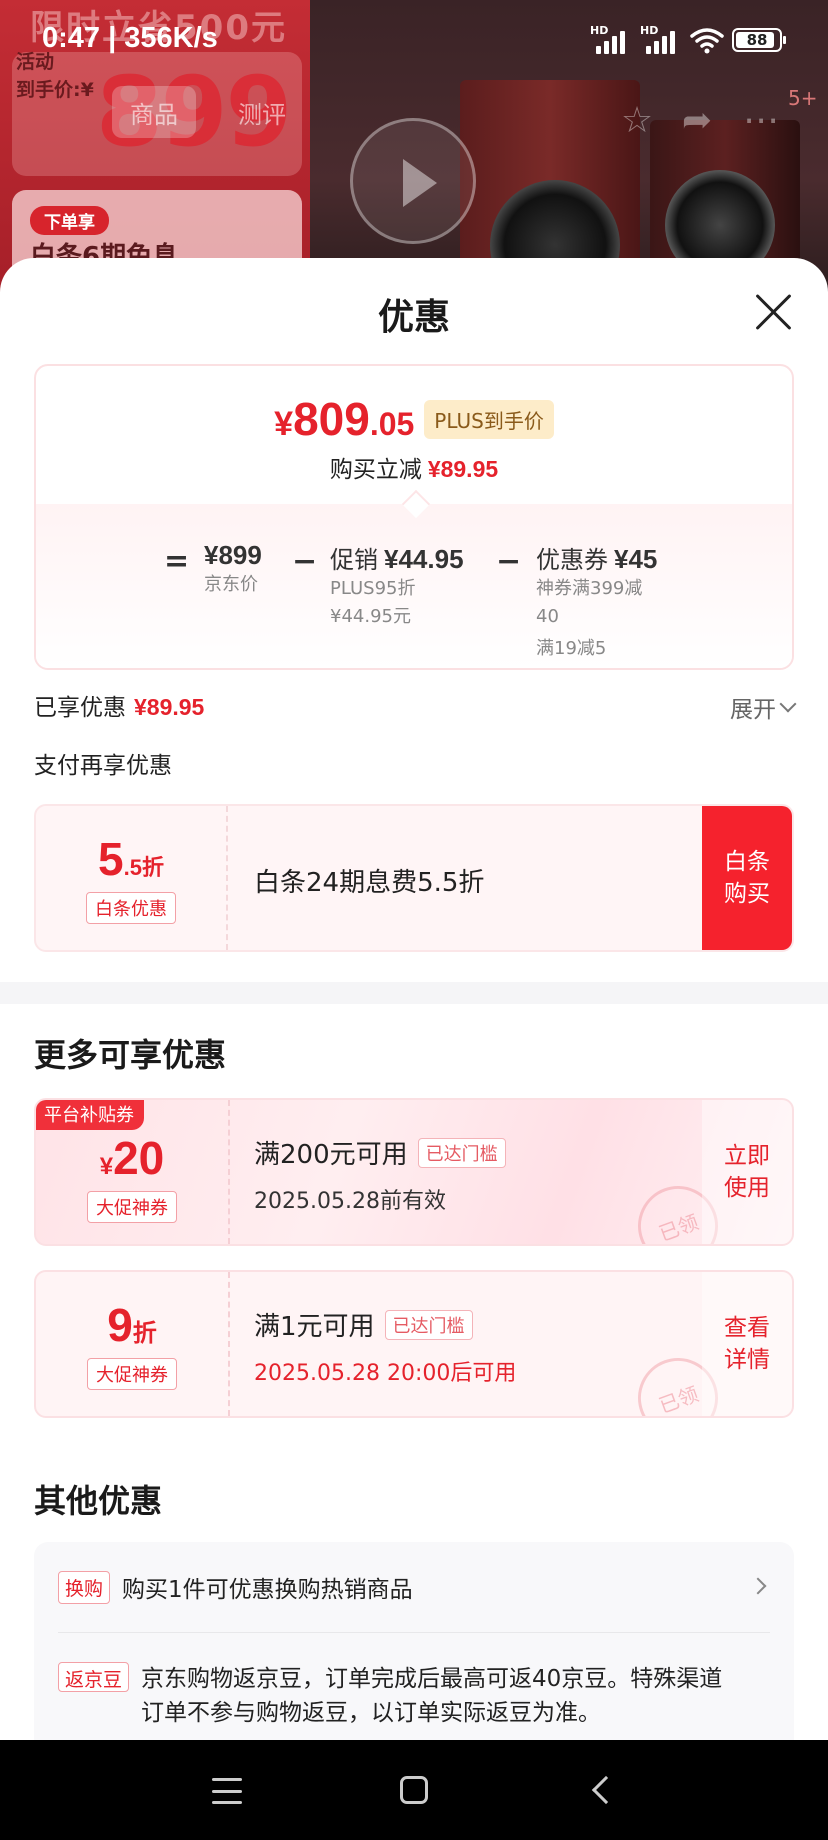 The width and height of the screenshot is (828, 1840). Describe the element at coordinates (397, 585) in the screenshot. I see `promotion-discount: 促销 ¥44.95 PLUS95折 ¥44.95元` at that location.